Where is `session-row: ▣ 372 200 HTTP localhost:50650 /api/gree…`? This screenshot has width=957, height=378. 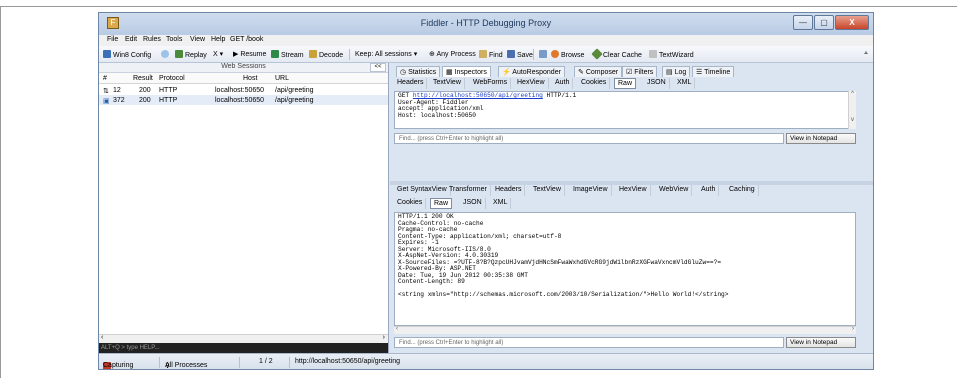
session-row: ▣ 372 200 HTTP localhost:50650 /api/gree… is located at coordinates (243, 100).